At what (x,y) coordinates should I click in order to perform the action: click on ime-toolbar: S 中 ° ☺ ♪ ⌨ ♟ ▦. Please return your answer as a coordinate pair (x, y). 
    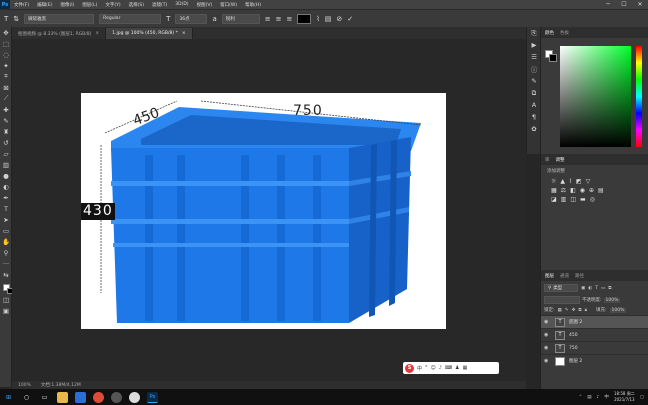
    Looking at the image, I should click on (451, 368).